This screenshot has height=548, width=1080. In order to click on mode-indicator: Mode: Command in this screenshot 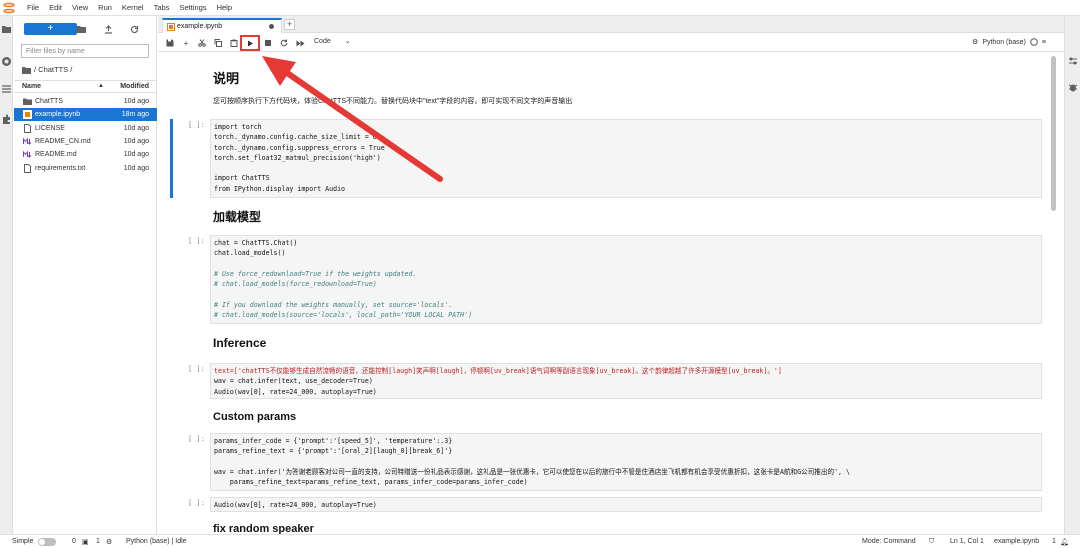, I will do `click(889, 541)`.